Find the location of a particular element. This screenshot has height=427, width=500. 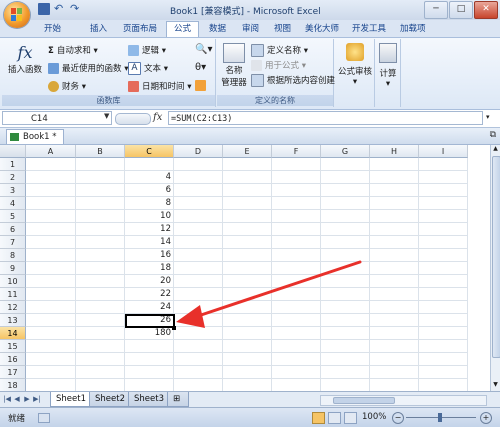

row-header-12: 12 is located at coordinates (13, 307).